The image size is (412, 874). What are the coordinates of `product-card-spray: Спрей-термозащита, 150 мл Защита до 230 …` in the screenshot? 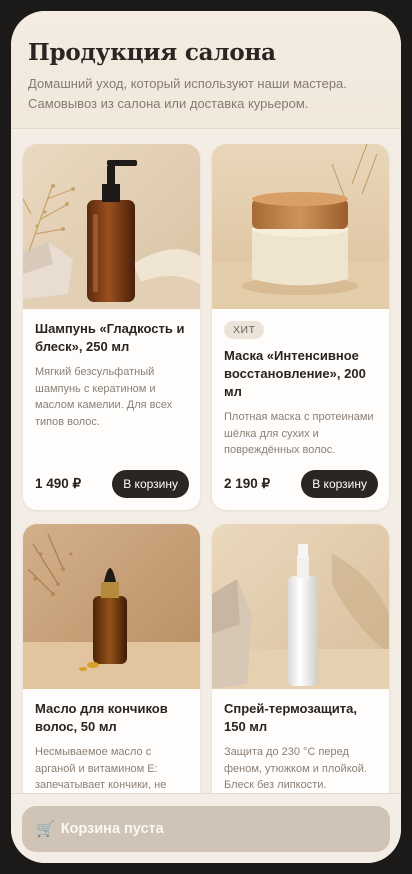 It's located at (300, 669).